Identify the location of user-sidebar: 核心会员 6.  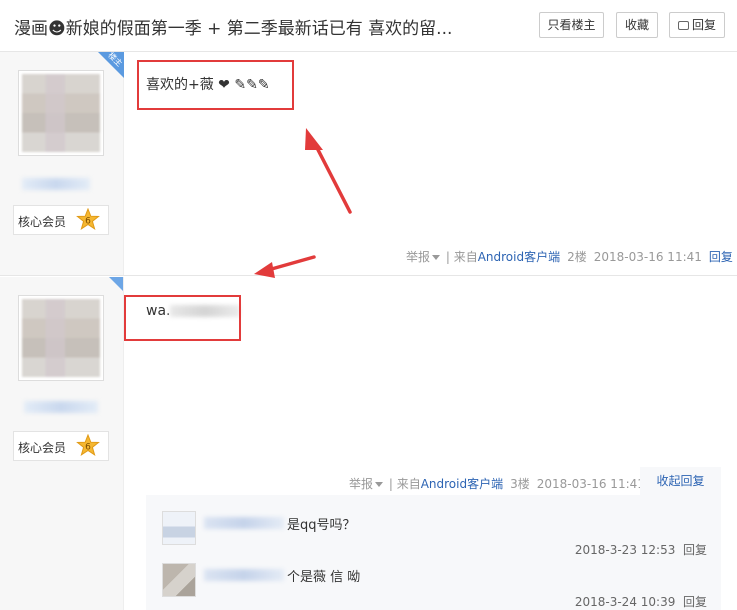
(62, 443).